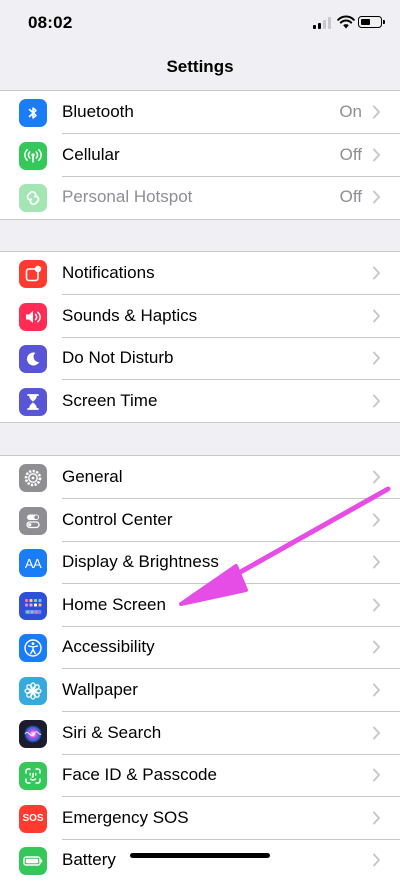 Image resolution: width=400 pixels, height=882 pixels. I want to click on sos-icon: SOS, so click(33, 818).